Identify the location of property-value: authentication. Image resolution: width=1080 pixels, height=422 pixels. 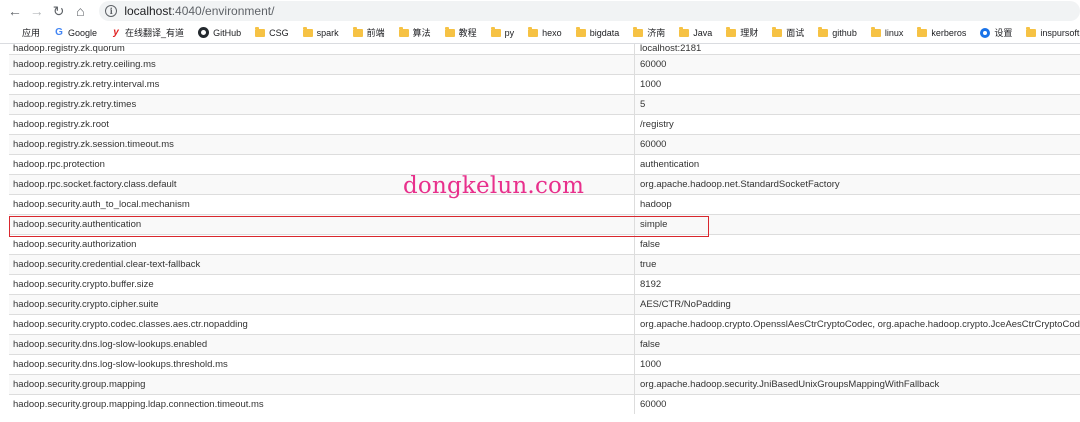
(670, 164).